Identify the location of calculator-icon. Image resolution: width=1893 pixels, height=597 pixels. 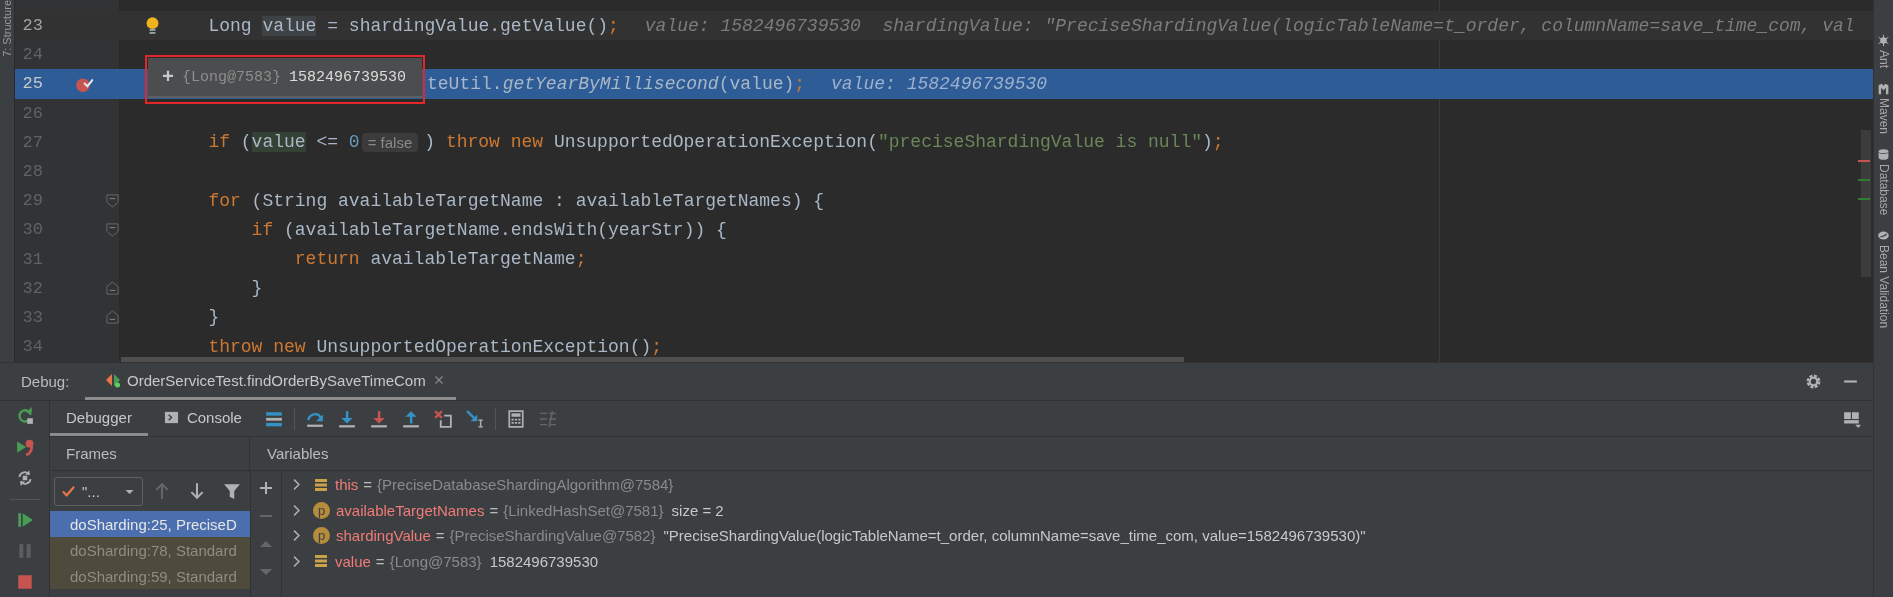
(515, 418).